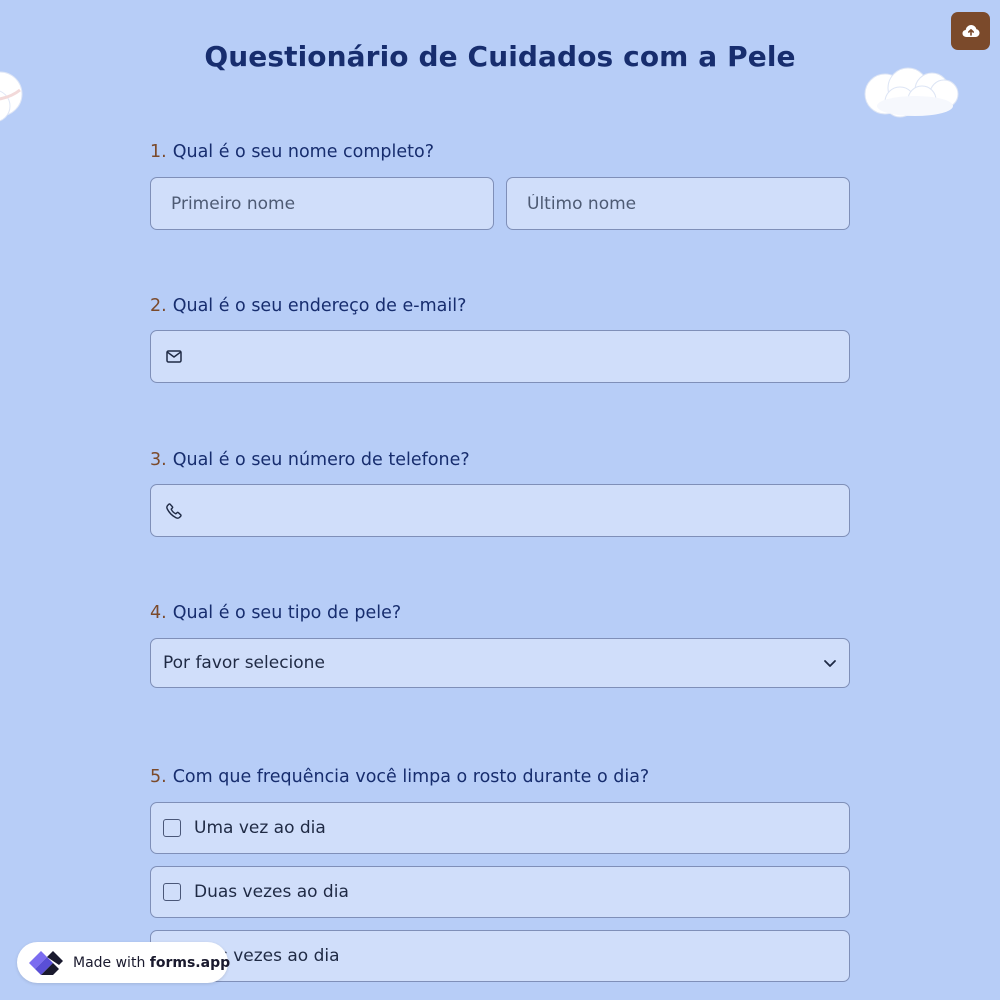 This screenshot has width=1000, height=1000. What do you see at coordinates (516, 356) in the screenshot?
I see `email-input` at bounding box center [516, 356].